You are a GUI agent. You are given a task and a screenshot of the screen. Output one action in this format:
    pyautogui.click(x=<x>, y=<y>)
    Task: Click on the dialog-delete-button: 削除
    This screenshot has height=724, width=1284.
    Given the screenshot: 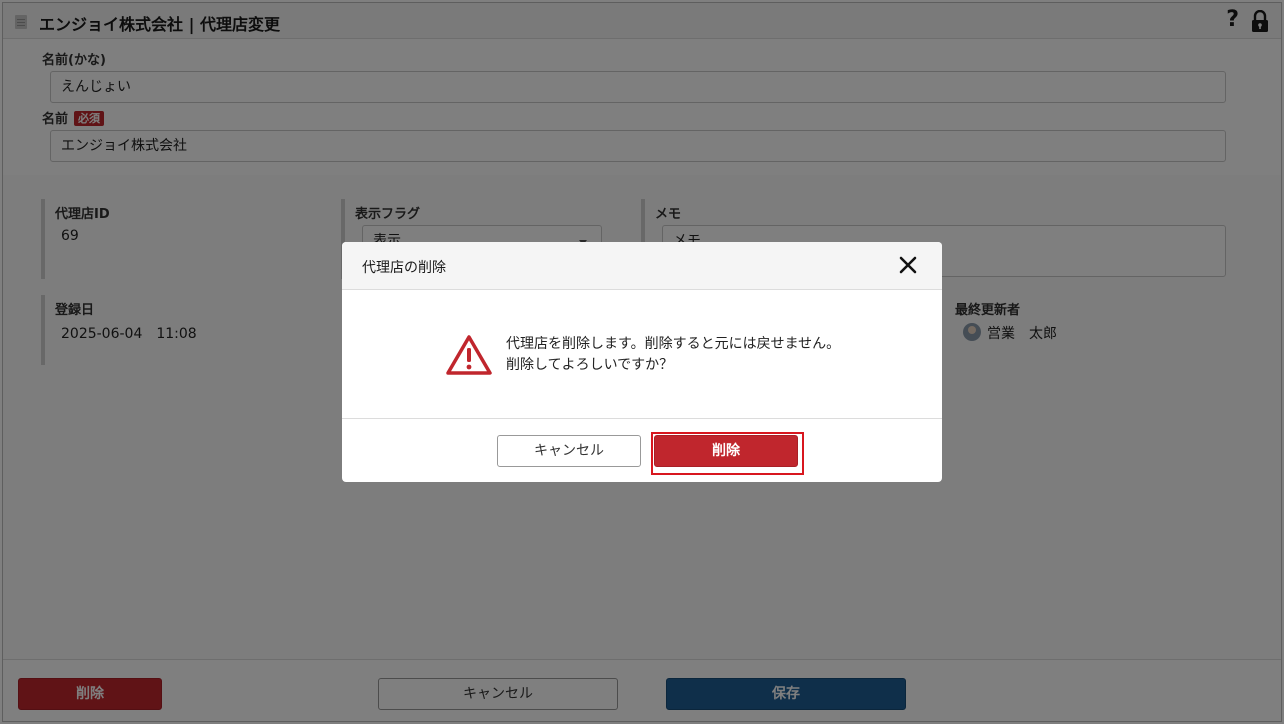 What is the action you would take?
    pyautogui.click(x=726, y=451)
    